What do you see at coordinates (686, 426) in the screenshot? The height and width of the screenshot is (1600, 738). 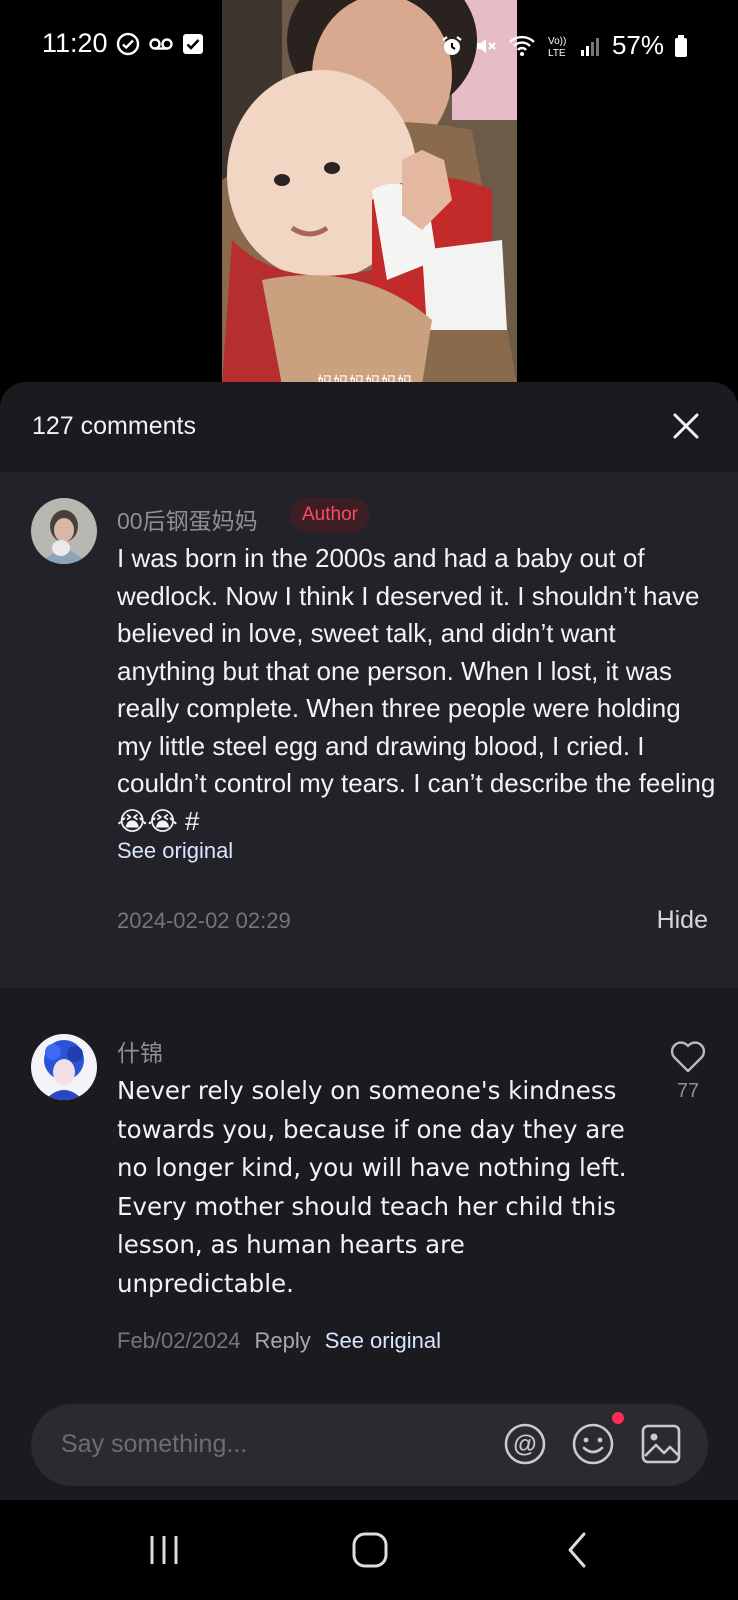 I see `close-icon` at bounding box center [686, 426].